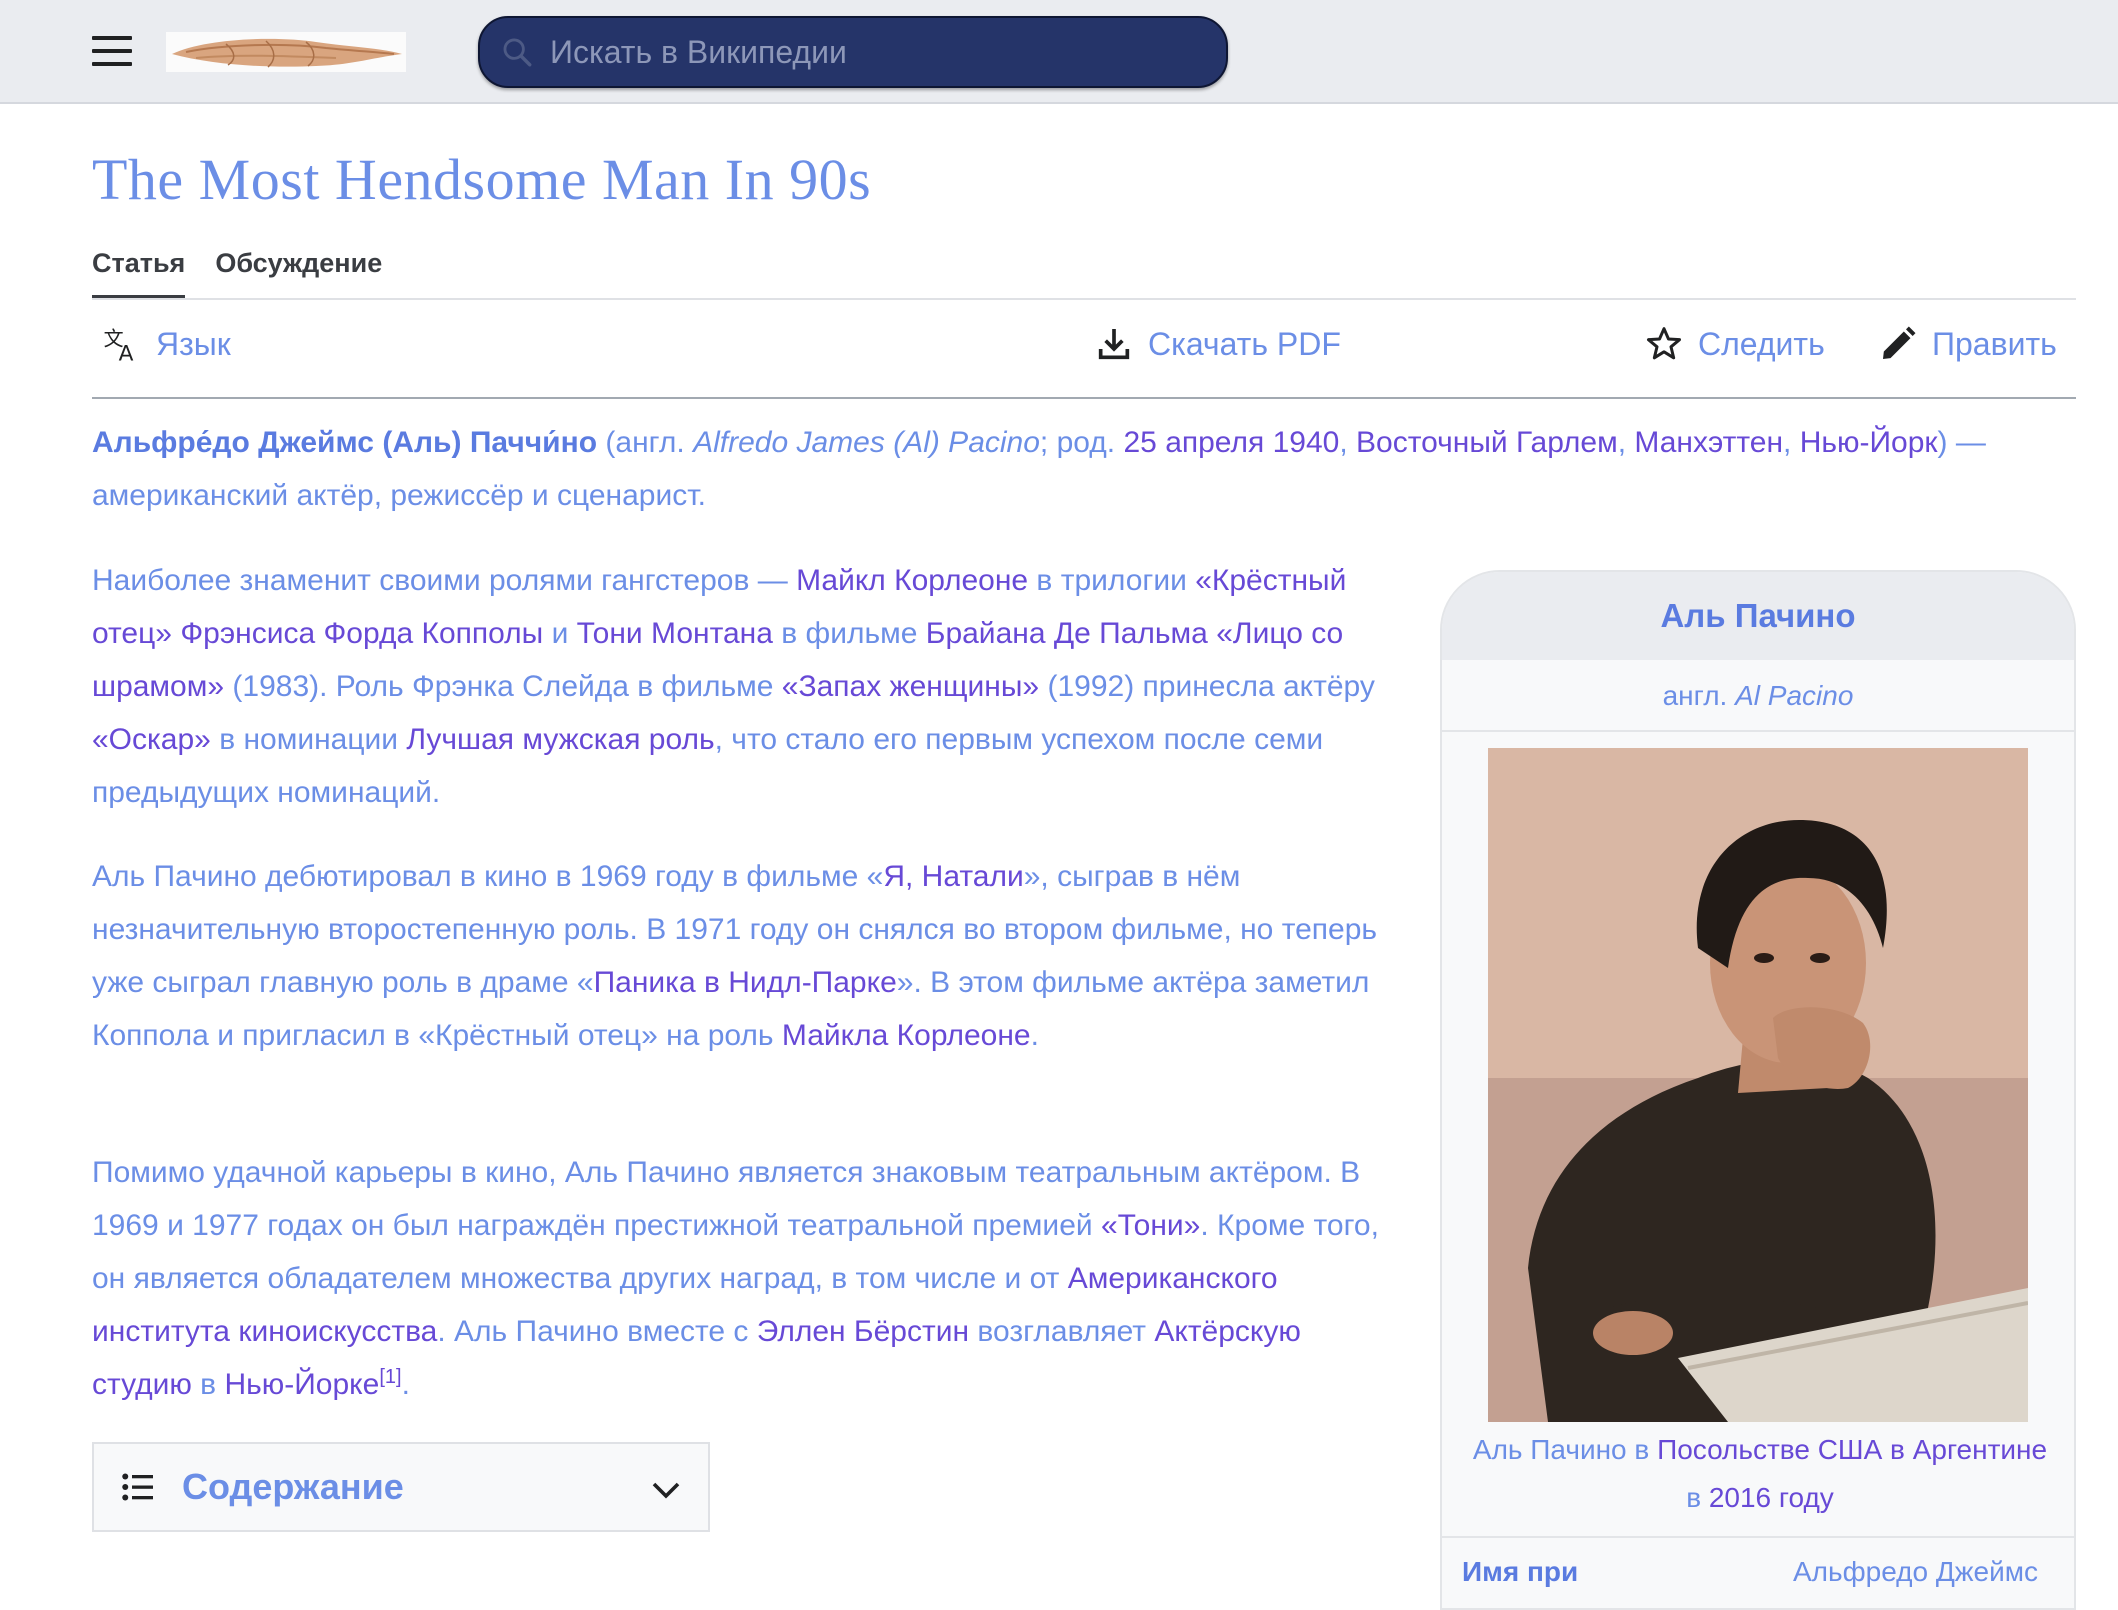 This screenshot has width=2118, height=1610. Describe the element at coordinates (1150, 1225) in the screenshot. I see `link-tony-award: «Тони»` at that location.